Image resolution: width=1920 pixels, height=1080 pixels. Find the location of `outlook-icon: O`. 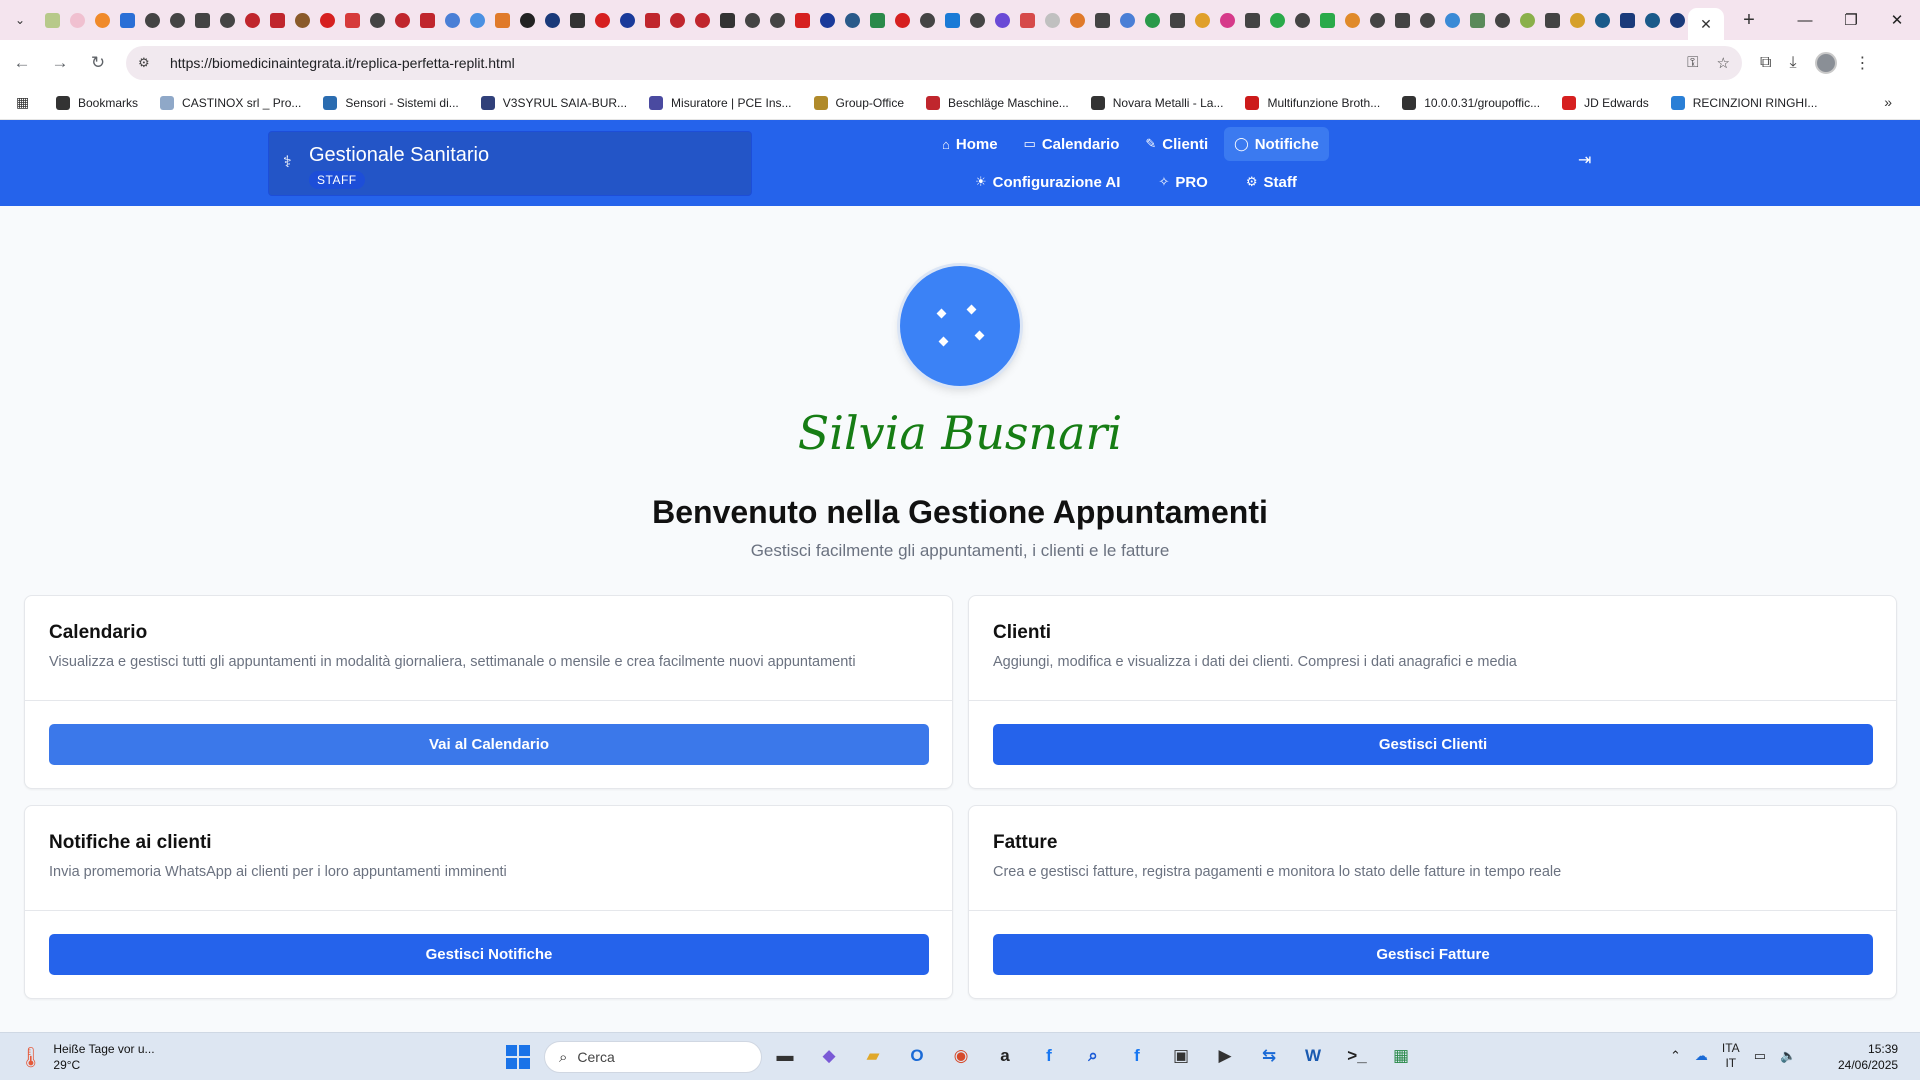

outlook-icon: O is located at coordinates (917, 1056).